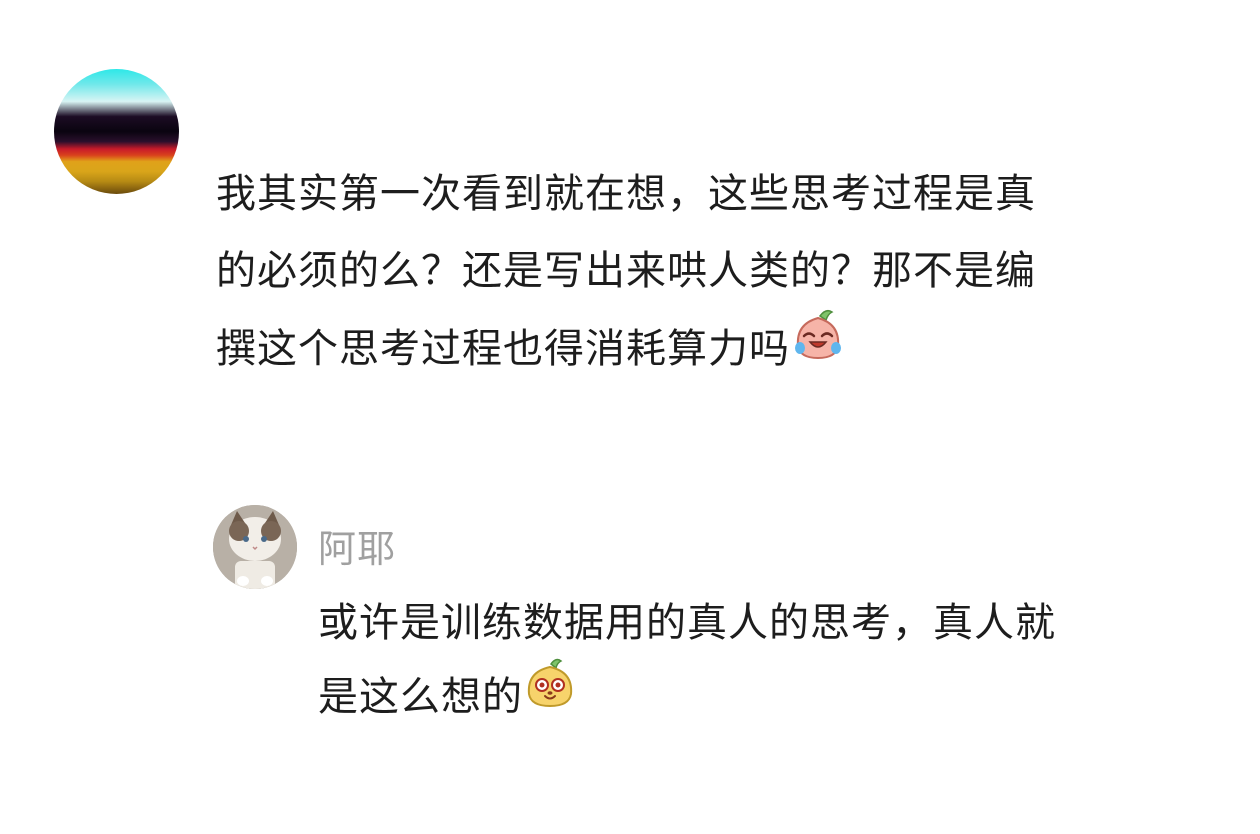 The image size is (1260, 834). Describe the element at coordinates (626, 271) in the screenshot. I see `comment-text-line: 的必须的么？还是写出来哄人类的？那不是编` at that location.